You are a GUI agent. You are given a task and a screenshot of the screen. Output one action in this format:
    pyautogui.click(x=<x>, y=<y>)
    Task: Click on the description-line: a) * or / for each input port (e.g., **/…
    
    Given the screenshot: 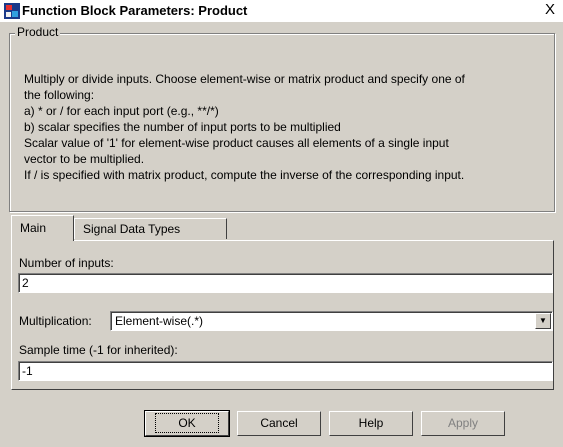 What is the action you would take?
    pyautogui.click(x=121, y=111)
    